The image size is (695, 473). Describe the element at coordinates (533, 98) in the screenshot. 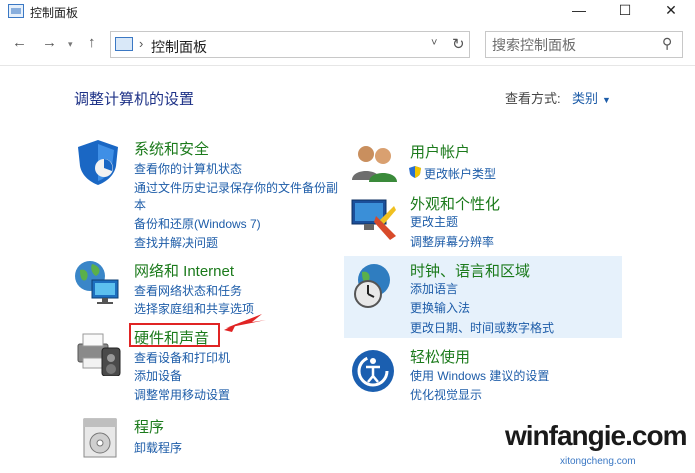

I see `view-by-label: 查看方式:` at that location.